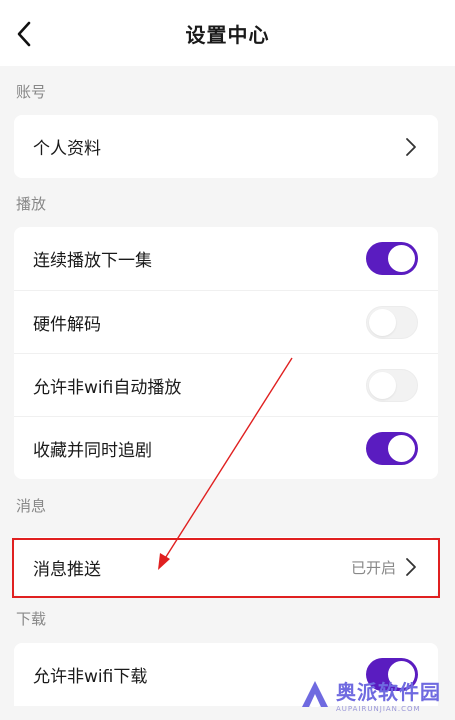 The image size is (455, 720). I want to click on back-button, so click(24, 34).